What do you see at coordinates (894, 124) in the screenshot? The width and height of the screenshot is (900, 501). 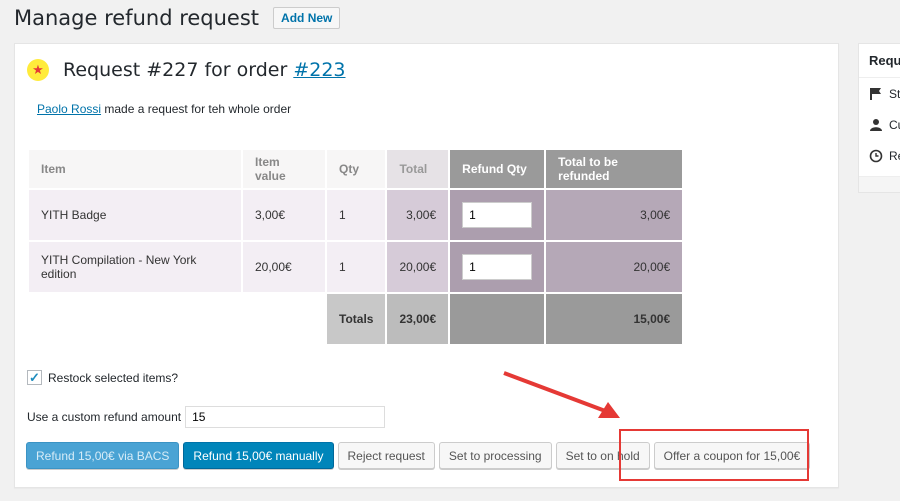 I see `sidebar-row-label: Cu` at bounding box center [894, 124].